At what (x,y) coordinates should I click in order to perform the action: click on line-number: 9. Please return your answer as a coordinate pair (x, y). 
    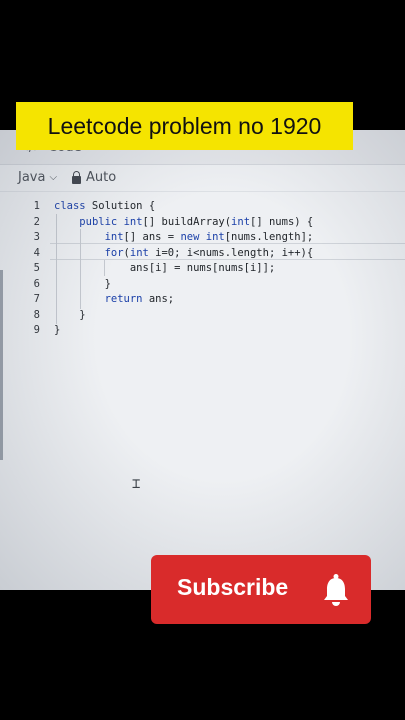
    Looking at the image, I should click on (36, 330).